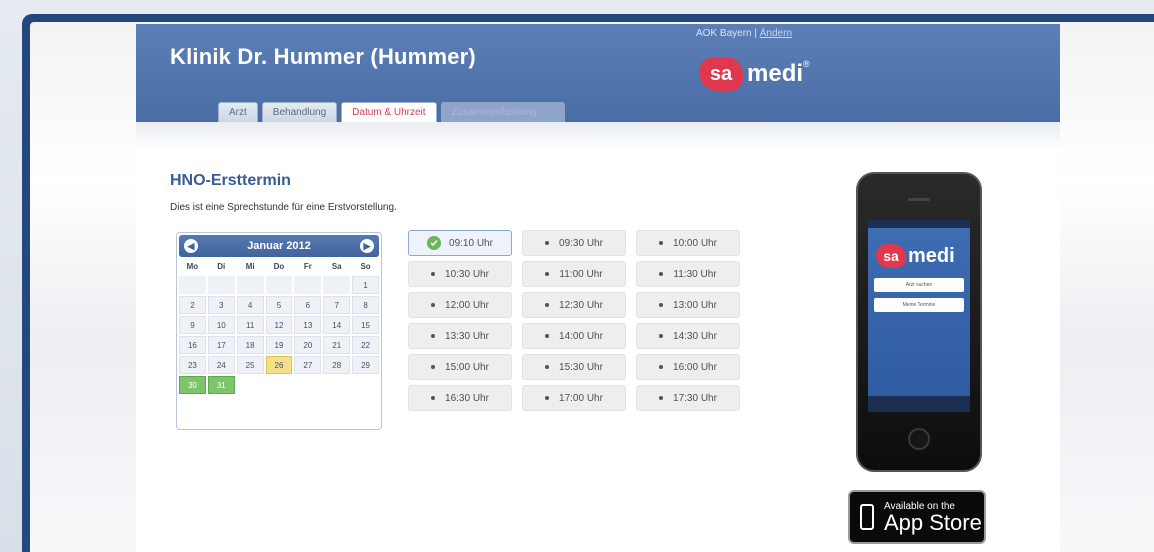 The image size is (1154, 552). I want to click on calendar-day: 6, so click(308, 305).